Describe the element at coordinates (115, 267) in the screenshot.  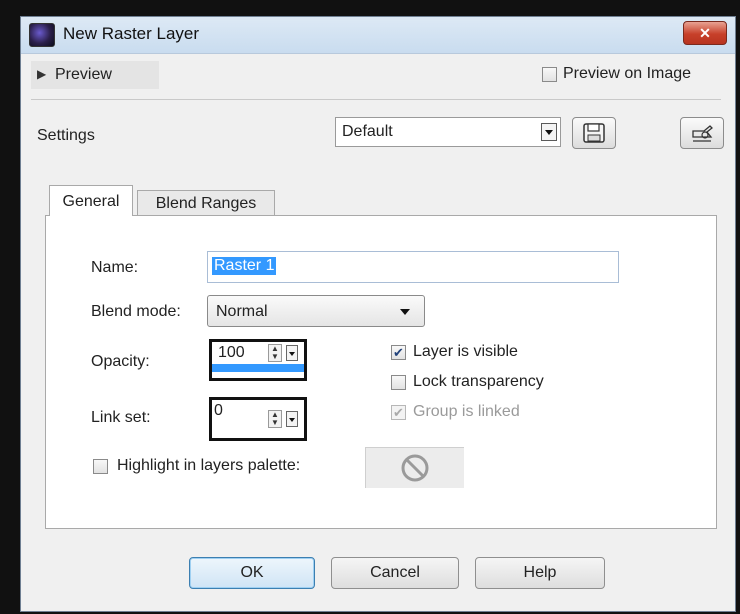
I see `name-label: Name:` at that location.